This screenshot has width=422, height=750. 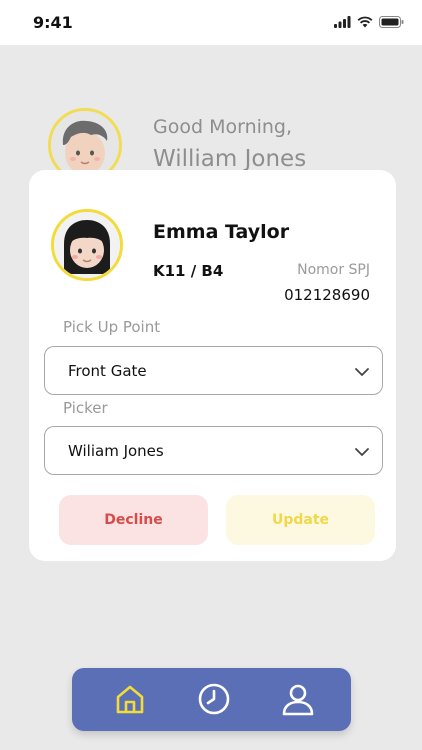 I want to click on greeting-text: Good Morning,, so click(x=223, y=127).